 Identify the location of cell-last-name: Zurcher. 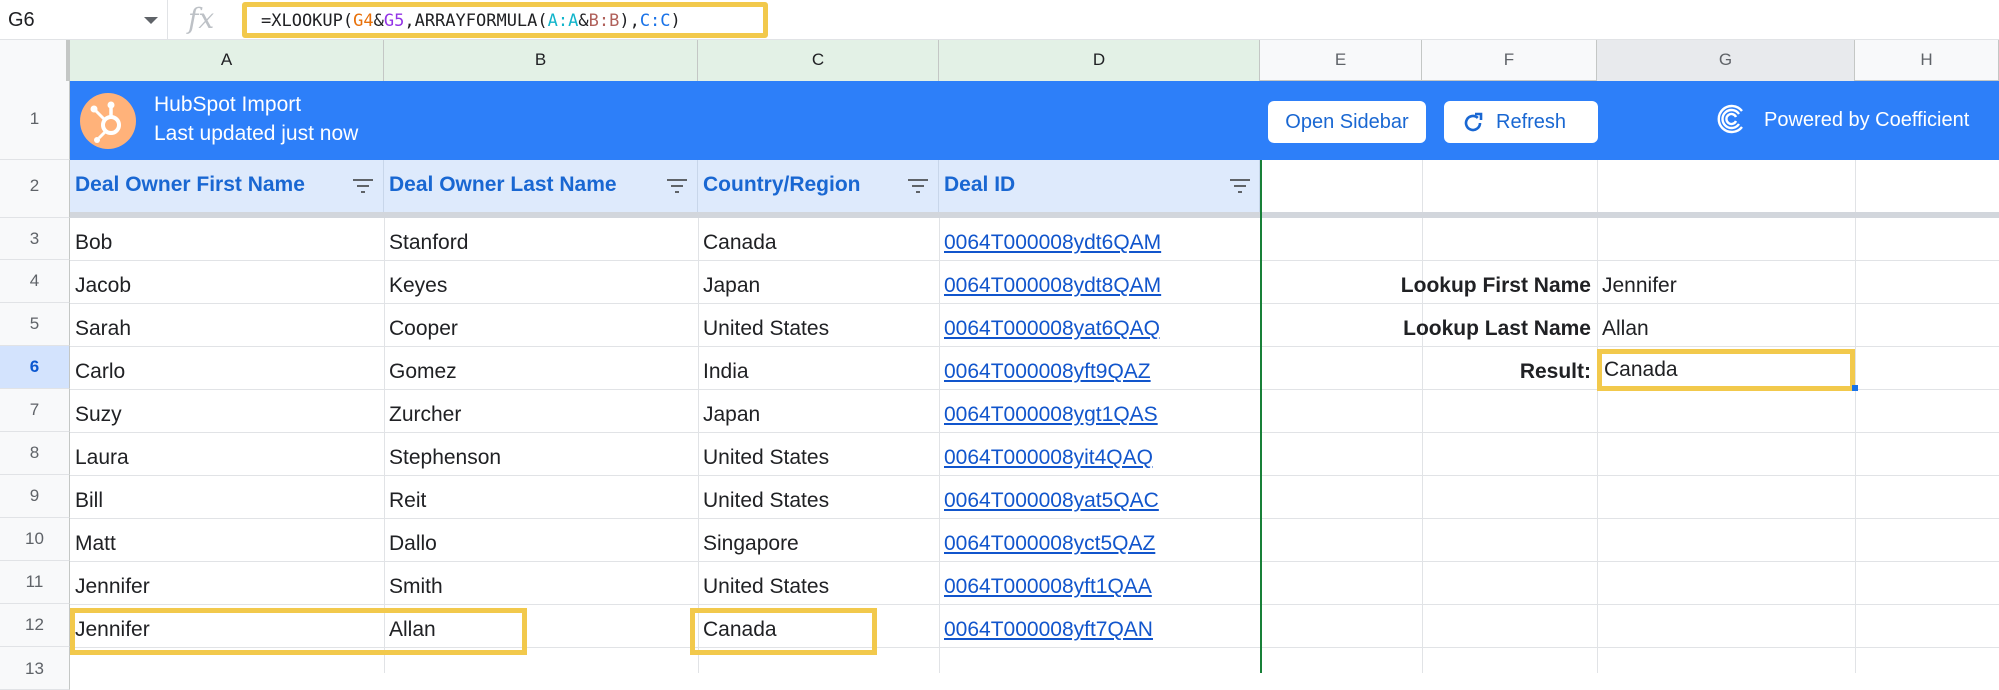
(422, 415).